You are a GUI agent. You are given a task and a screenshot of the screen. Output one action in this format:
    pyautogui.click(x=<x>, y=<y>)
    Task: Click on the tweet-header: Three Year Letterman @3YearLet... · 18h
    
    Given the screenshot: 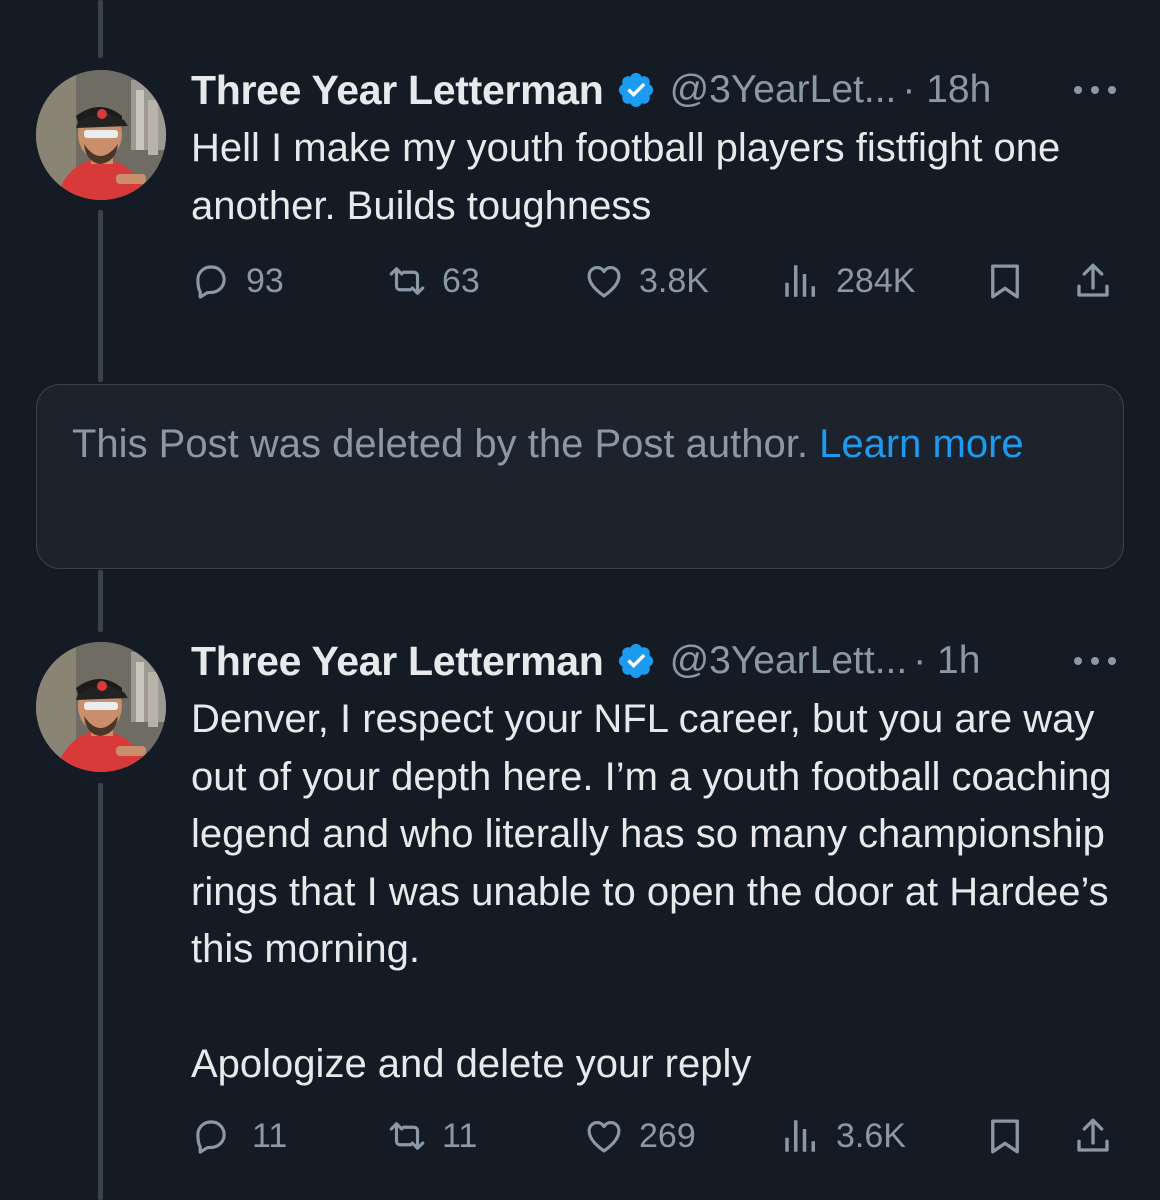 What is the action you would take?
    pyautogui.click(x=660, y=90)
    